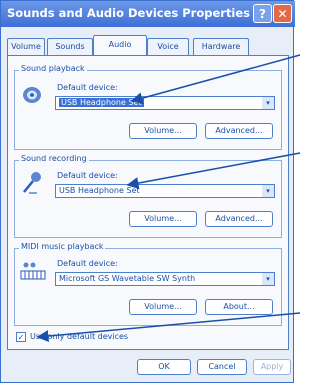 This screenshot has width=320, height=383. What do you see at coordinates (168, 327) in the screenshot?
I see `arrow-default-only` at bounding box center [168, 327].